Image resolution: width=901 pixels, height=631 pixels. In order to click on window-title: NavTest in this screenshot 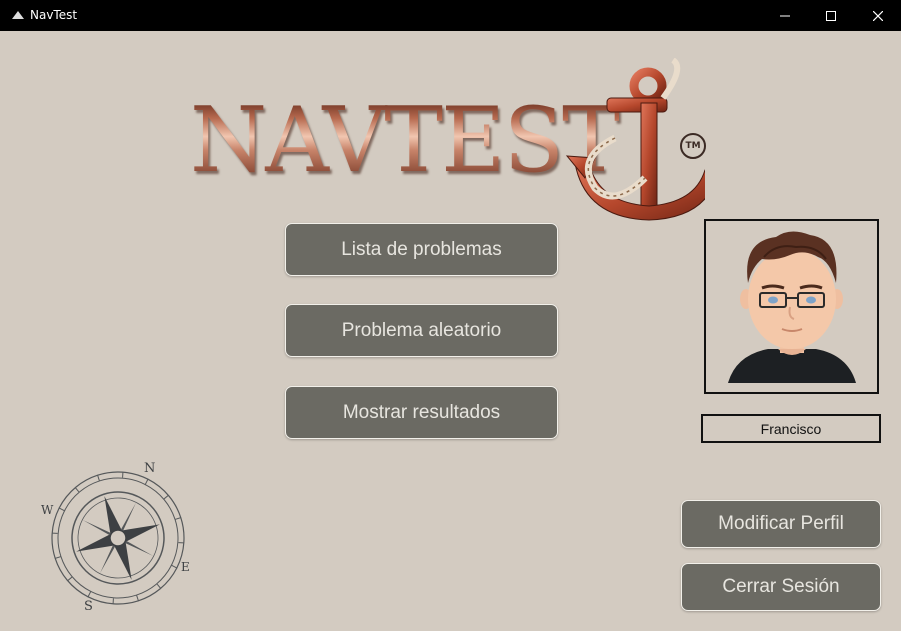, I will do `click(54, 15)`.